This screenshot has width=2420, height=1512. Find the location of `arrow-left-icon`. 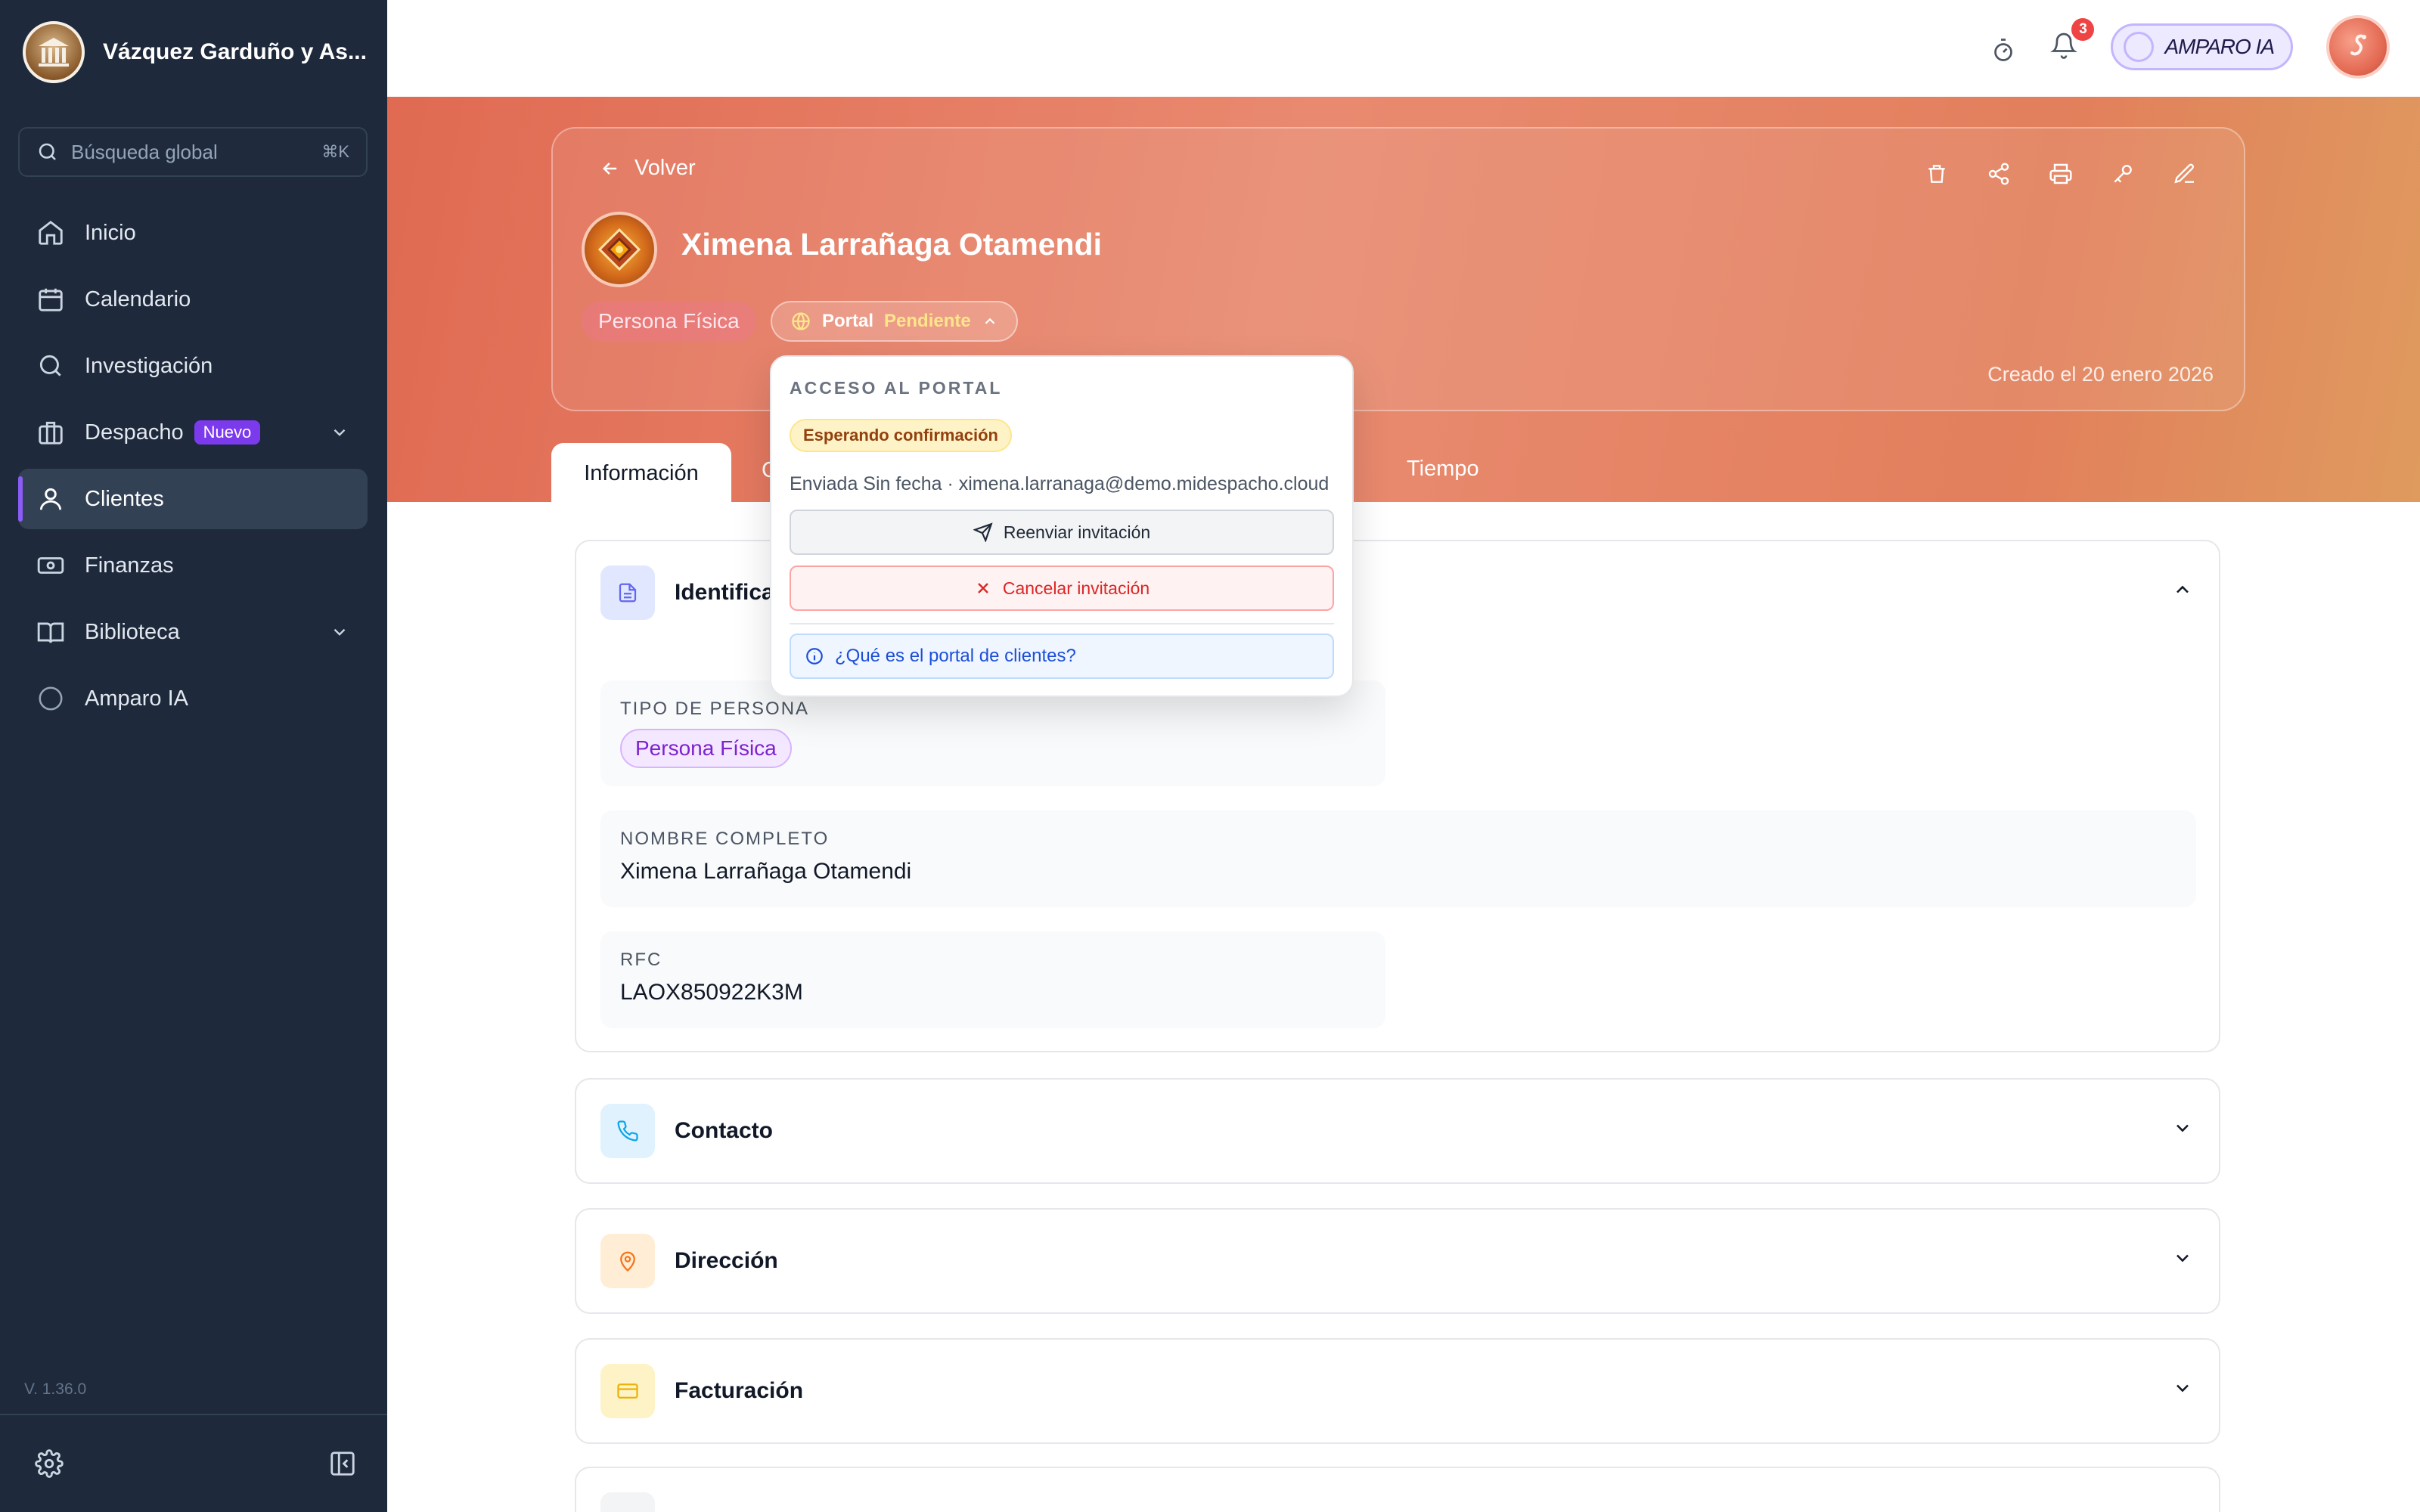

arrow-left-icon is located at coordinates (610, 168).